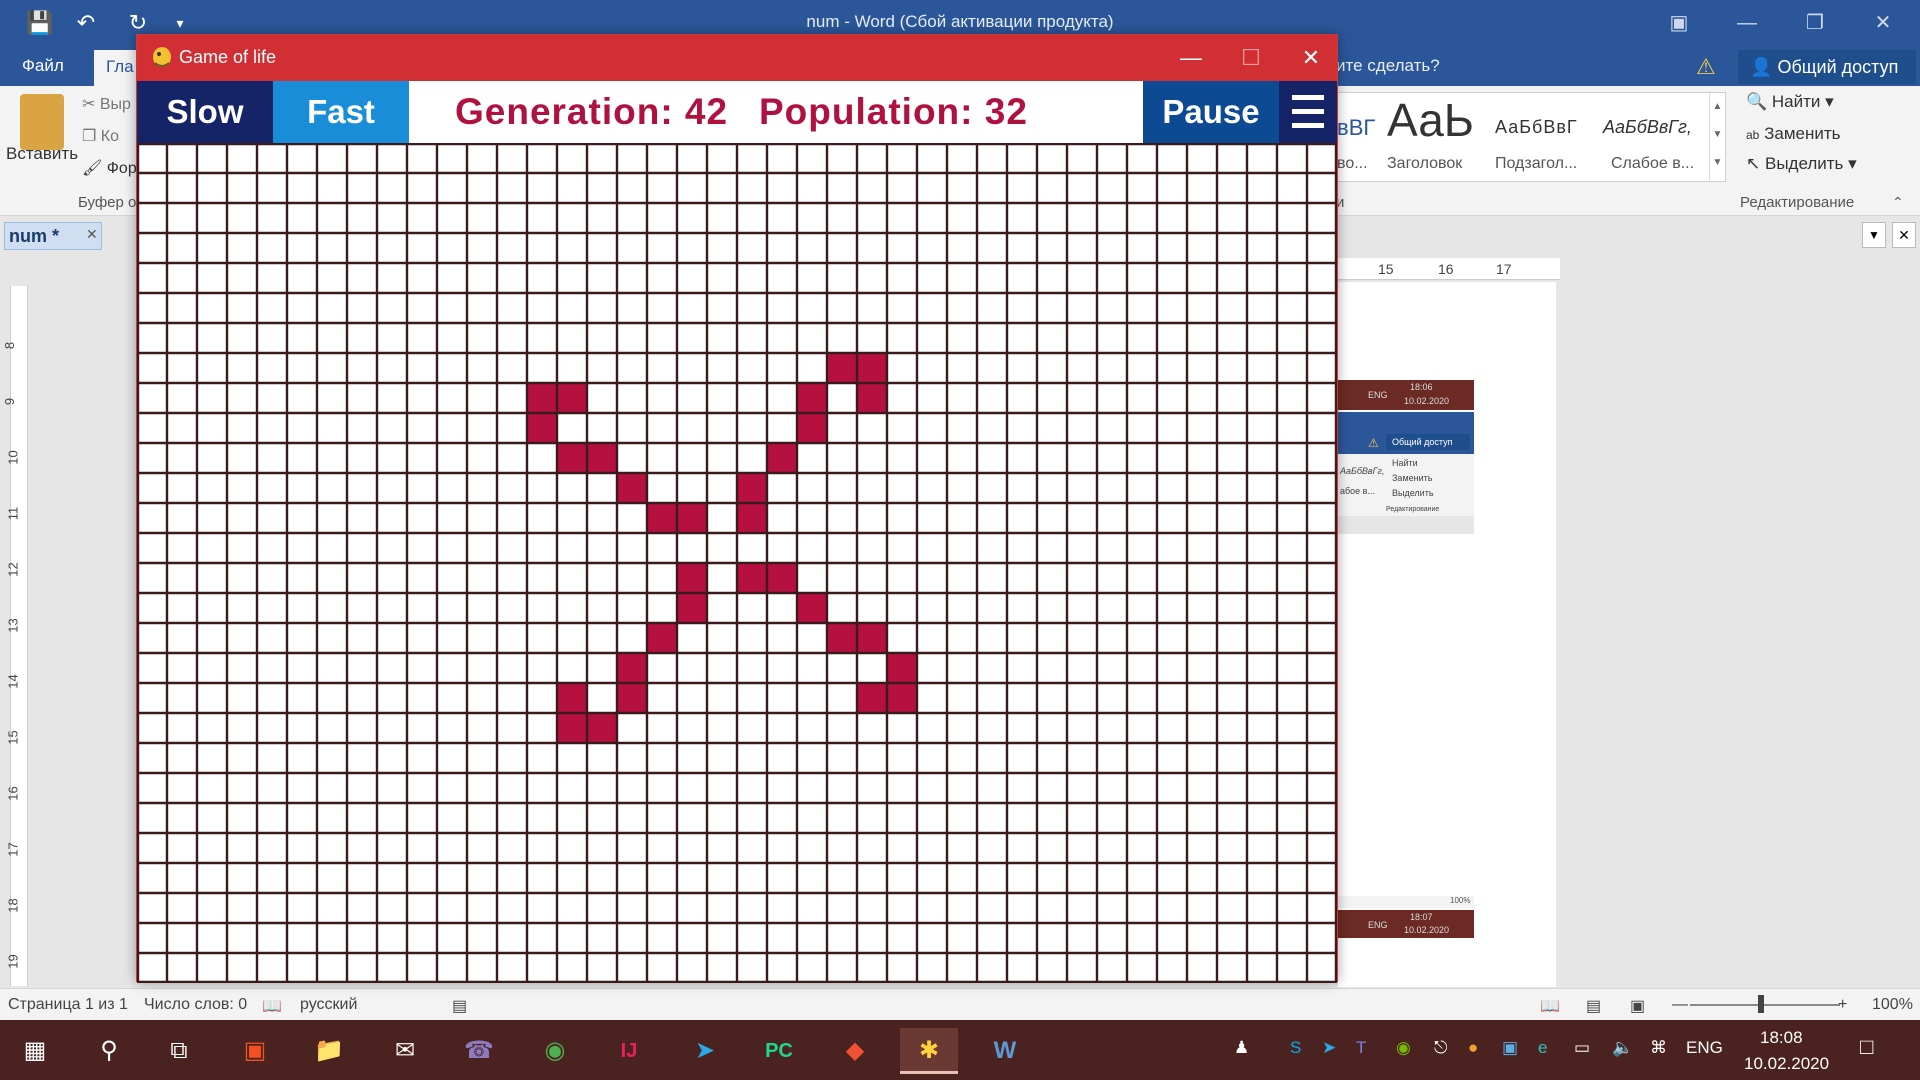 The image size is (1920, 1080). Describe the element at coordinates (328, 1005) in the screenshot. I see `language: русский` at that location.